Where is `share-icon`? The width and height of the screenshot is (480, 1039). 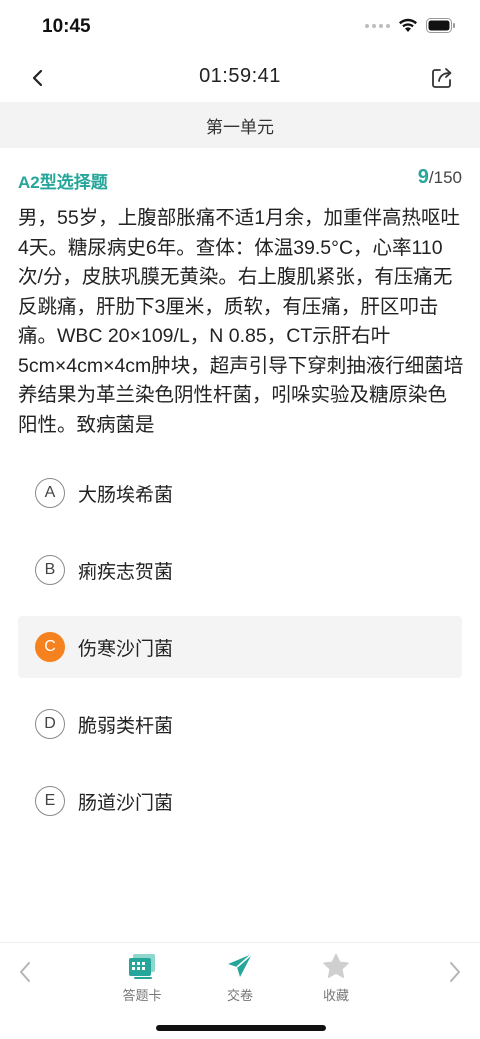 share-icon is located at coordinates (442, 78).